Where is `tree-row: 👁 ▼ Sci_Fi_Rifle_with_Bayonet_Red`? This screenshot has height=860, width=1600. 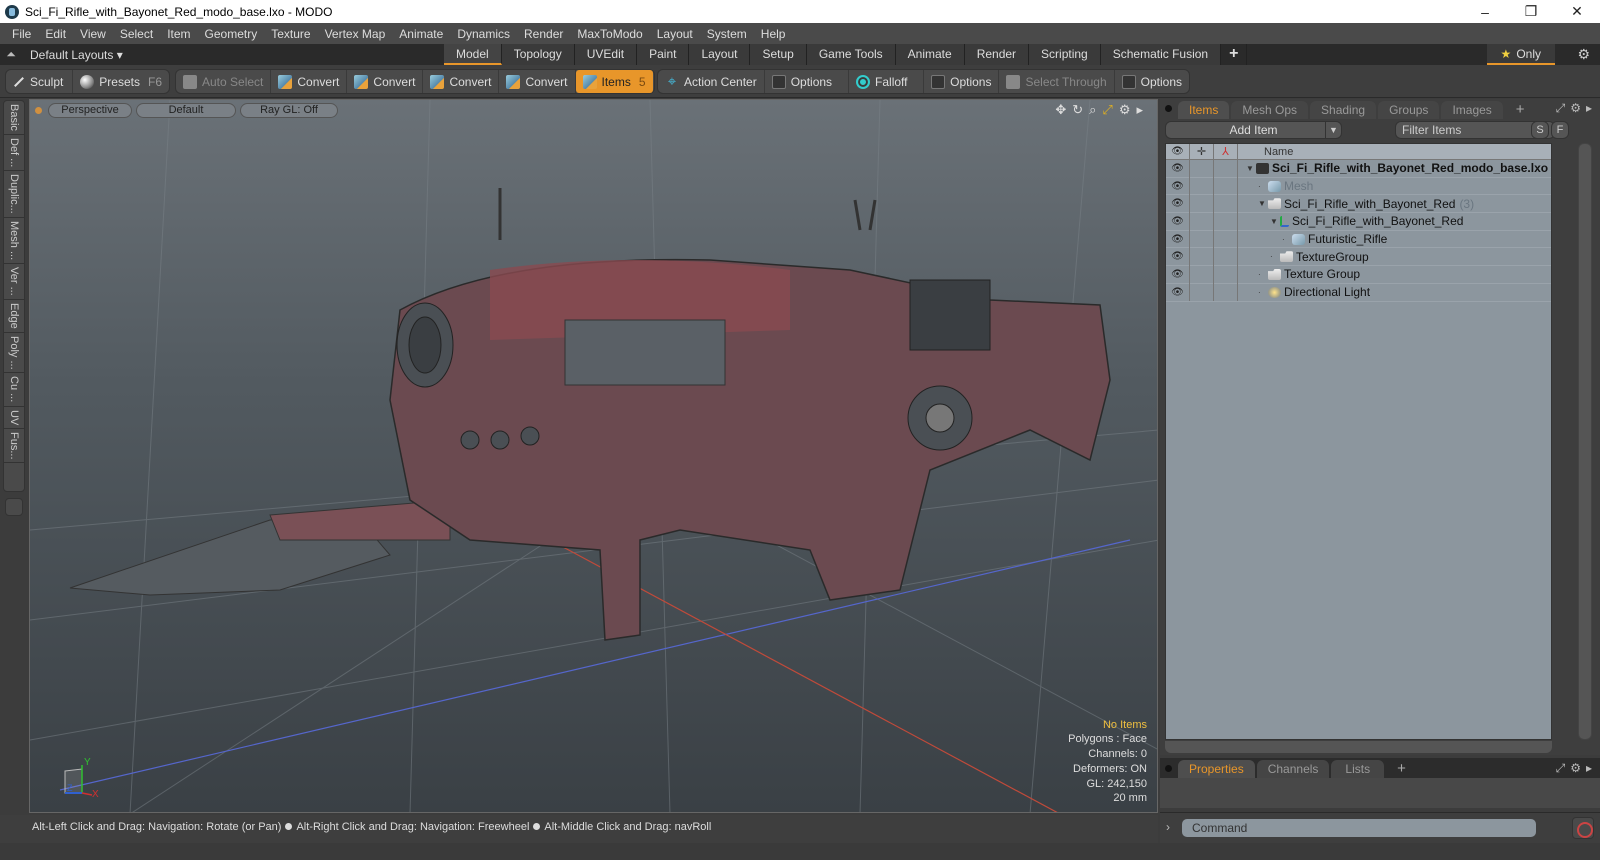 tree-row: 👁 ▼ Sci_Fi_Rifle_with_Bayonet_Red is located at coordinates (1358, 221).